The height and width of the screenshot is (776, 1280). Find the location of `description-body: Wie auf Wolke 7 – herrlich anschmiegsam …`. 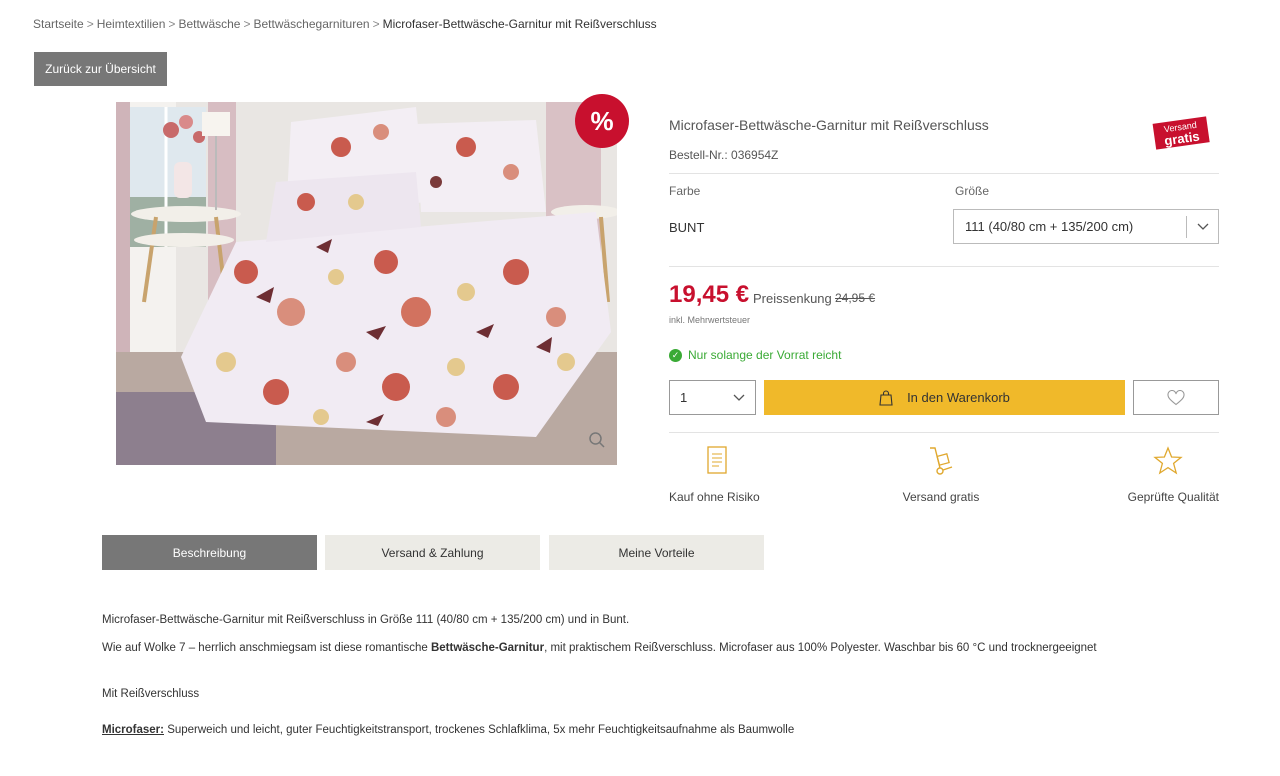

description-body: Wie auf Wolke 7 – herrlich anschmiegsam … is located at coordinates (599, 648).